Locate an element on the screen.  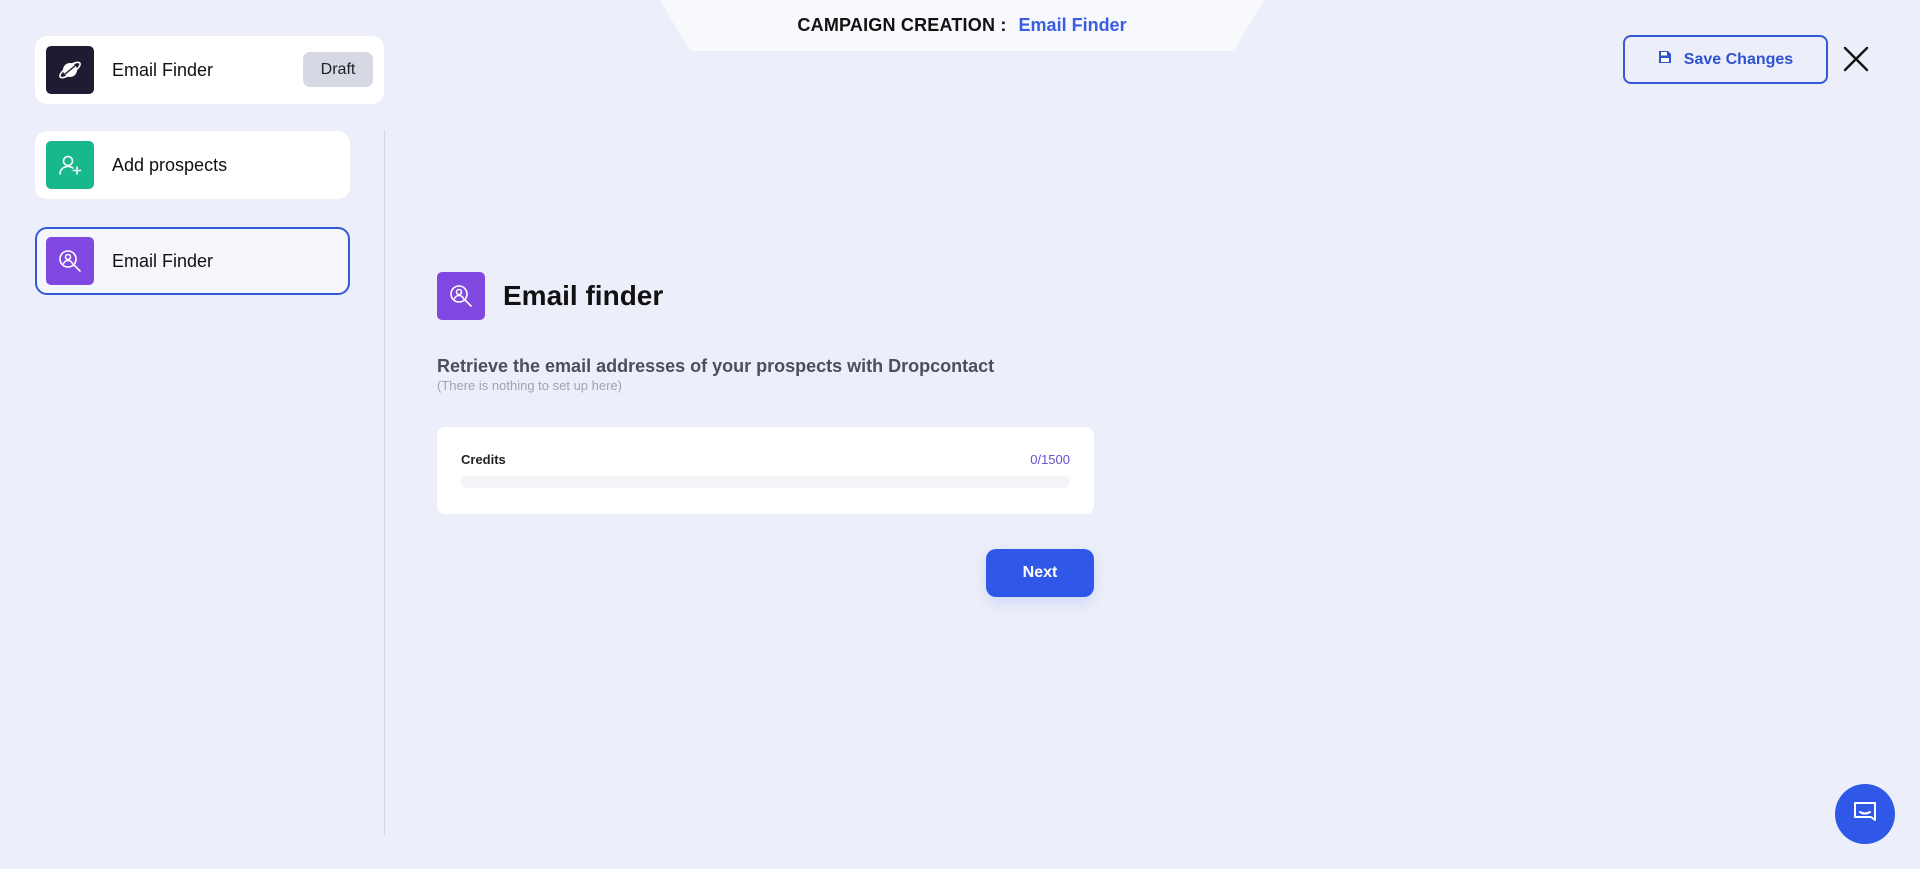
close-icon is located at coordinates (1856, 59).